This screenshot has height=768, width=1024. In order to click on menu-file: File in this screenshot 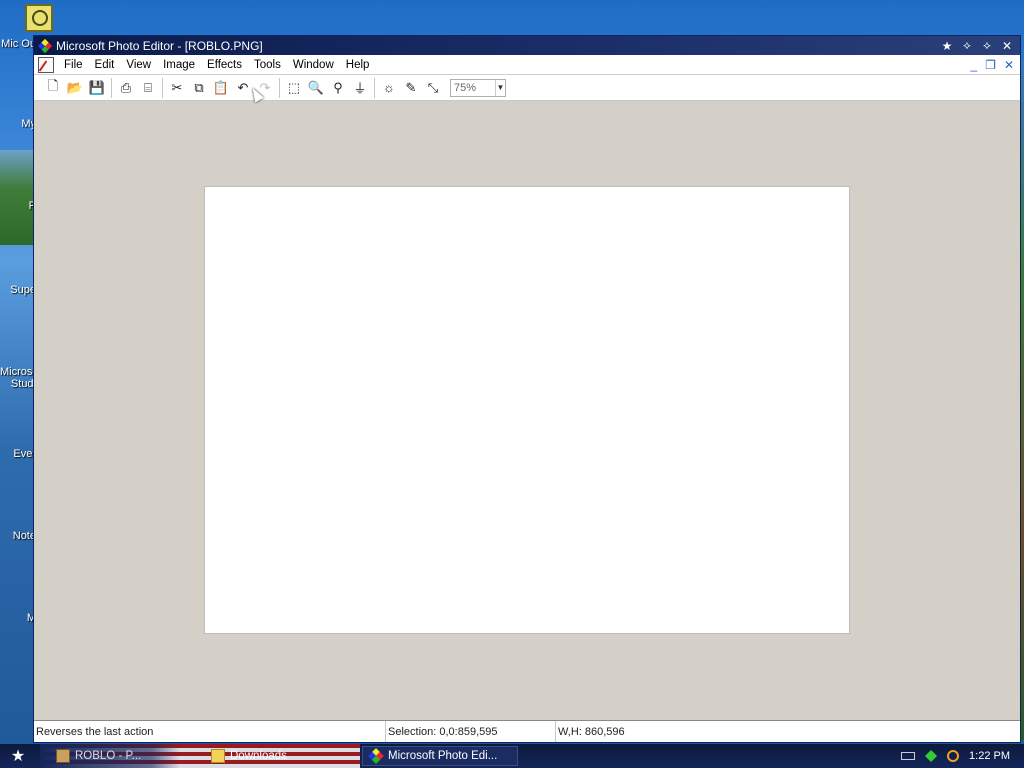, I will do `click(73, 65)`.